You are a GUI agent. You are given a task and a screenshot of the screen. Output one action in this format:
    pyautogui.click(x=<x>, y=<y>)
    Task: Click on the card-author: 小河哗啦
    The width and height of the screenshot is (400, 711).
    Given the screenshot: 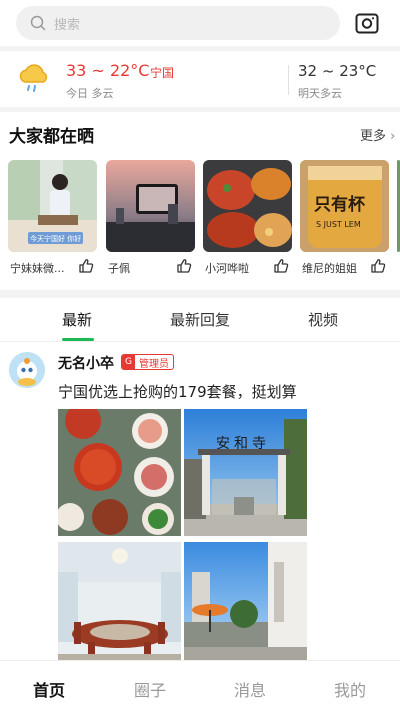 What is the action you would take?
    pyautogui.click(x=227, y=268)
    